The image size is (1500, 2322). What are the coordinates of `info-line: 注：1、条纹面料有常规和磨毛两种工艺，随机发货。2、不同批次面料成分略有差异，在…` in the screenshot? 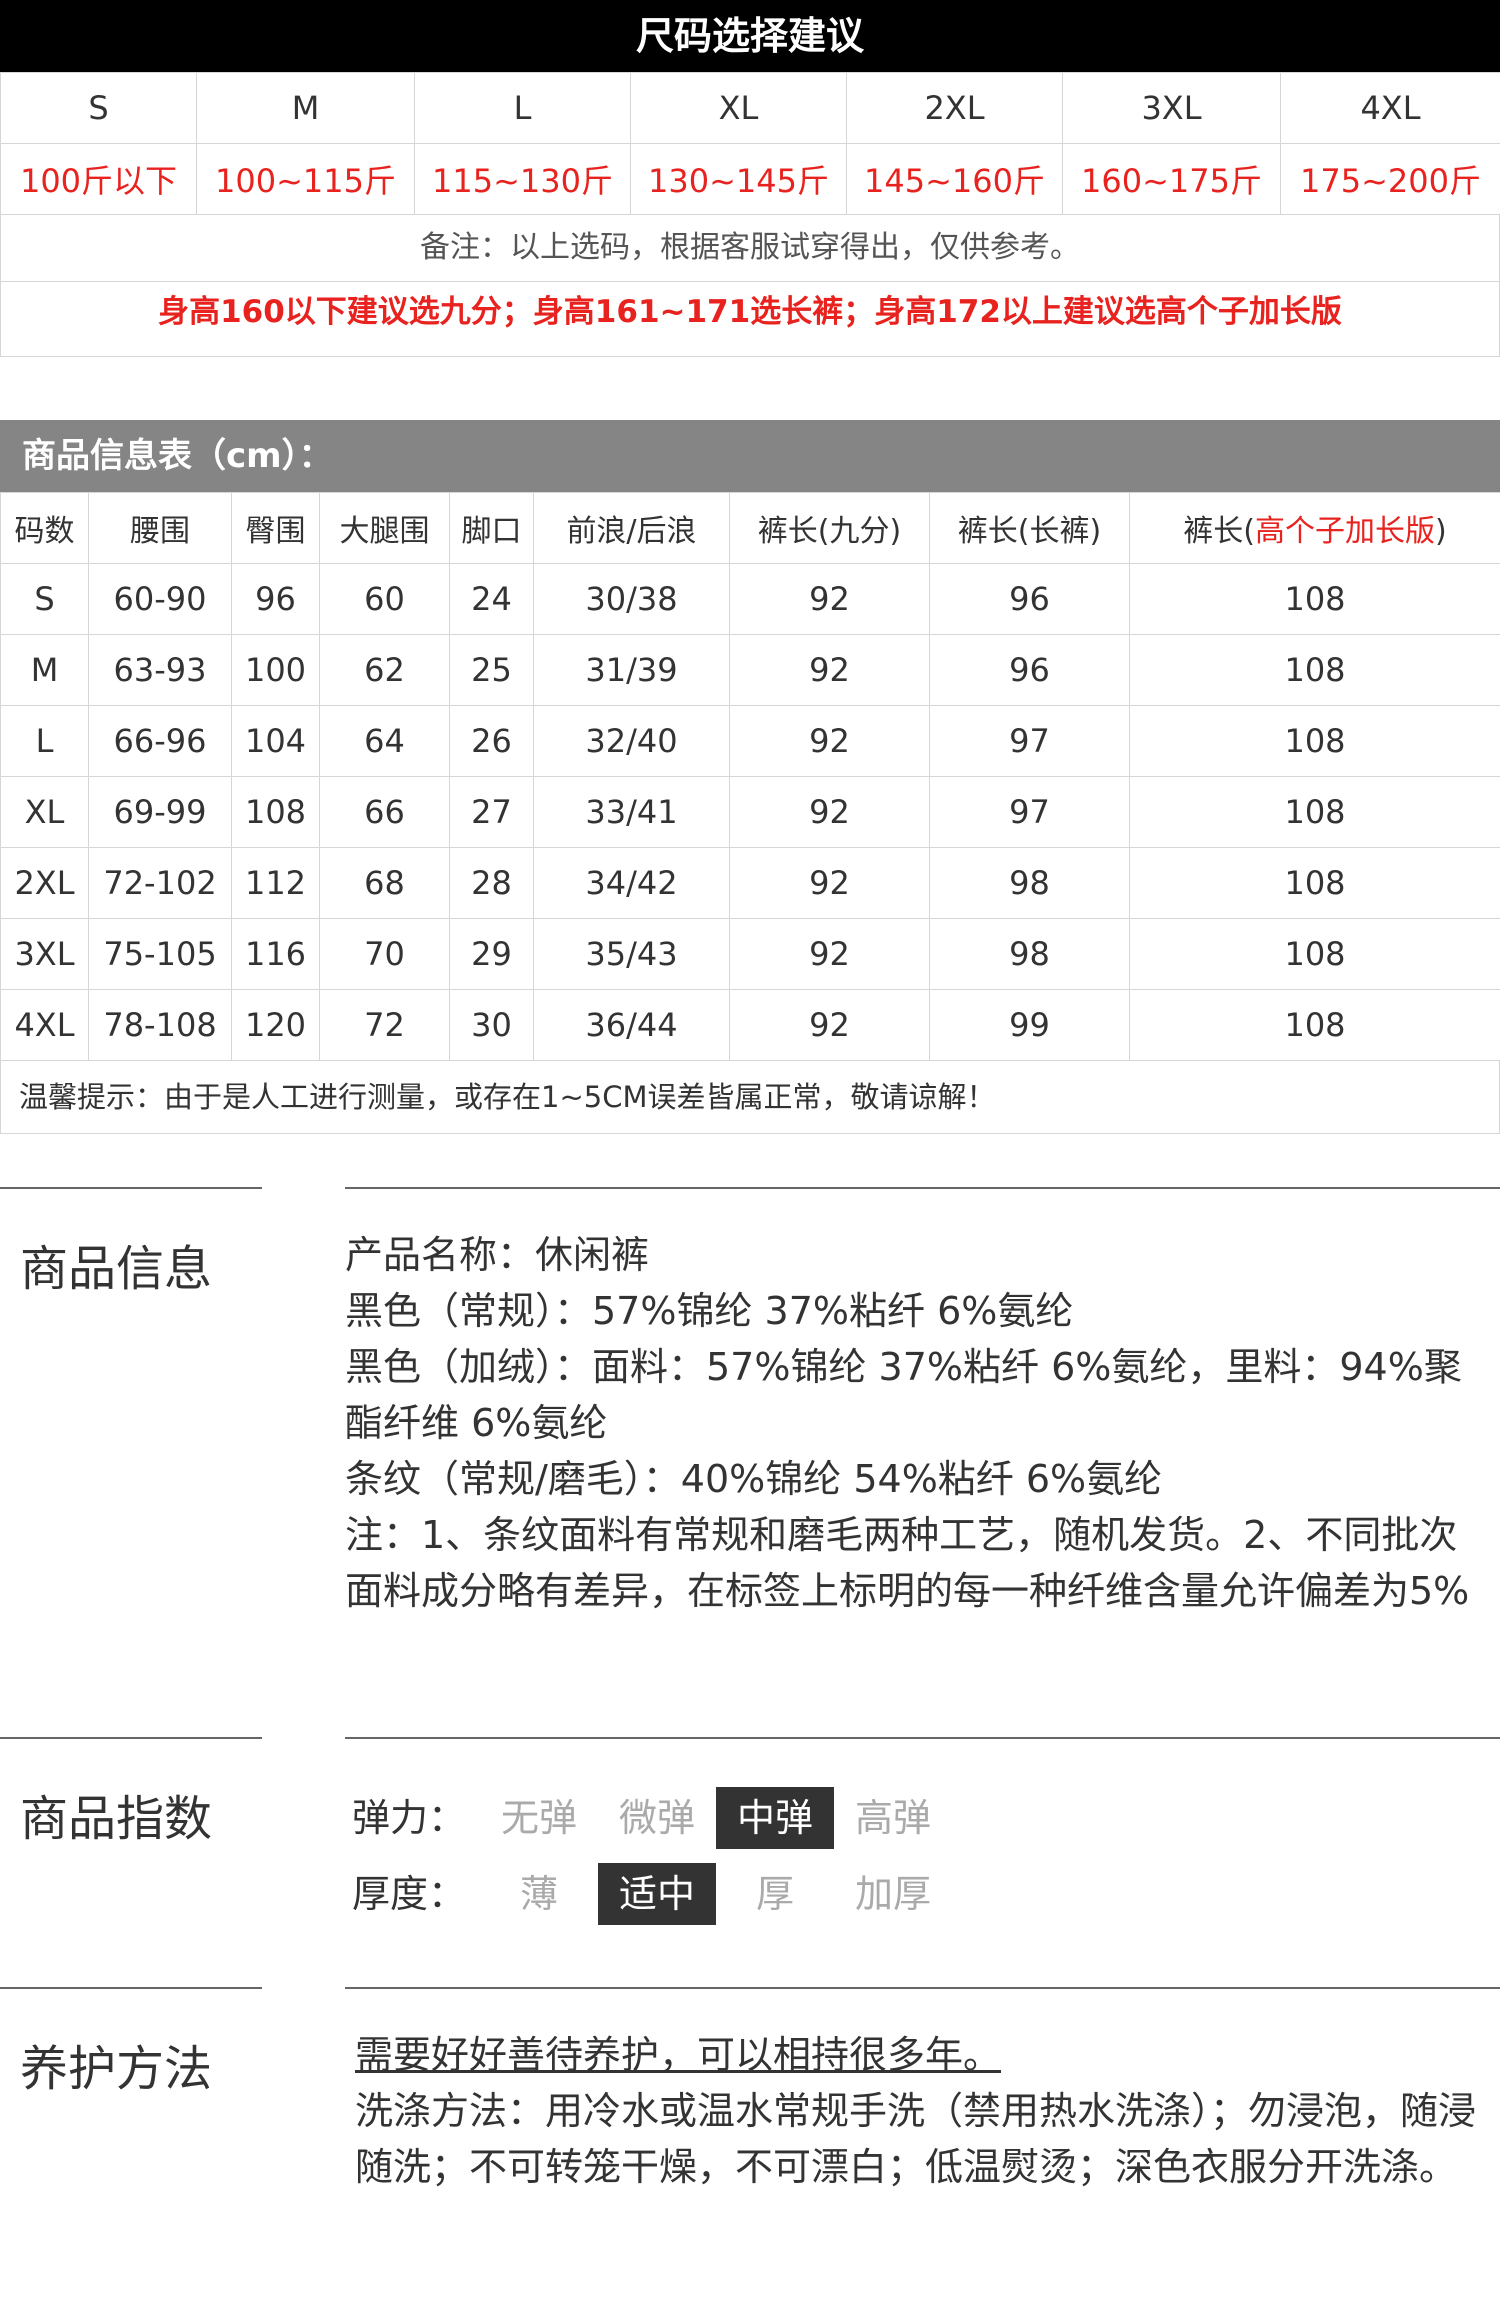 It's located at (907, 1563).